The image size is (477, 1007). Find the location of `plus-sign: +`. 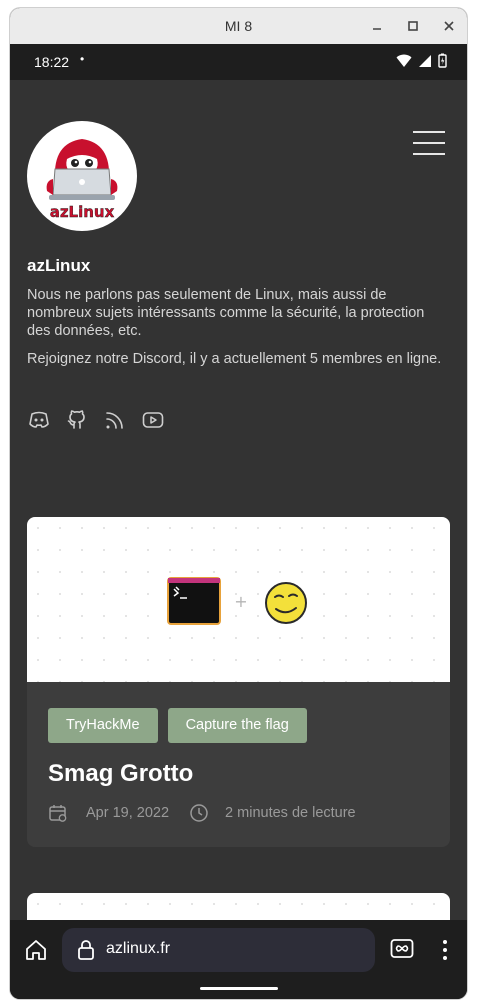

plus-sign: + is located at coordinates (240, 601).